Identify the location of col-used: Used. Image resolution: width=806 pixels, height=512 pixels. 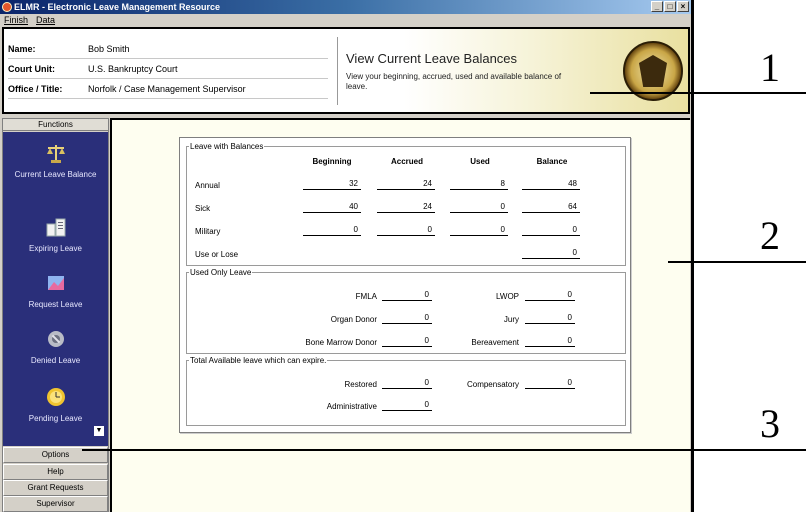
(480, 161).